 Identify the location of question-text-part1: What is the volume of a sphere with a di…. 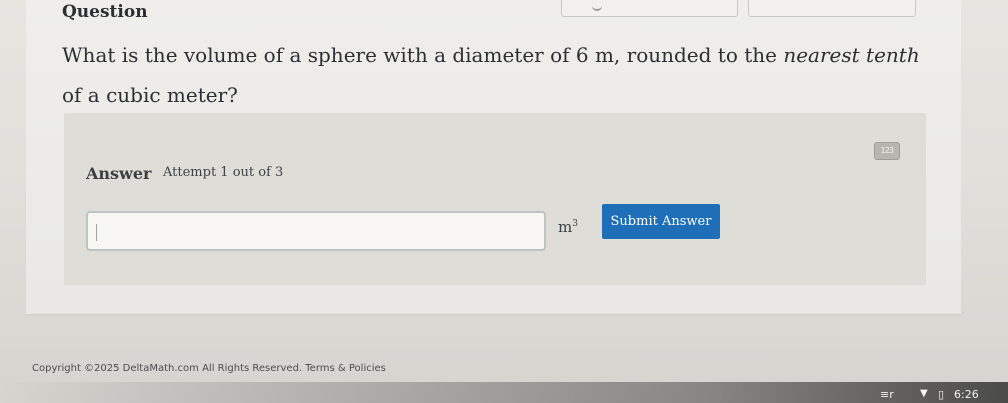
(423, 55).